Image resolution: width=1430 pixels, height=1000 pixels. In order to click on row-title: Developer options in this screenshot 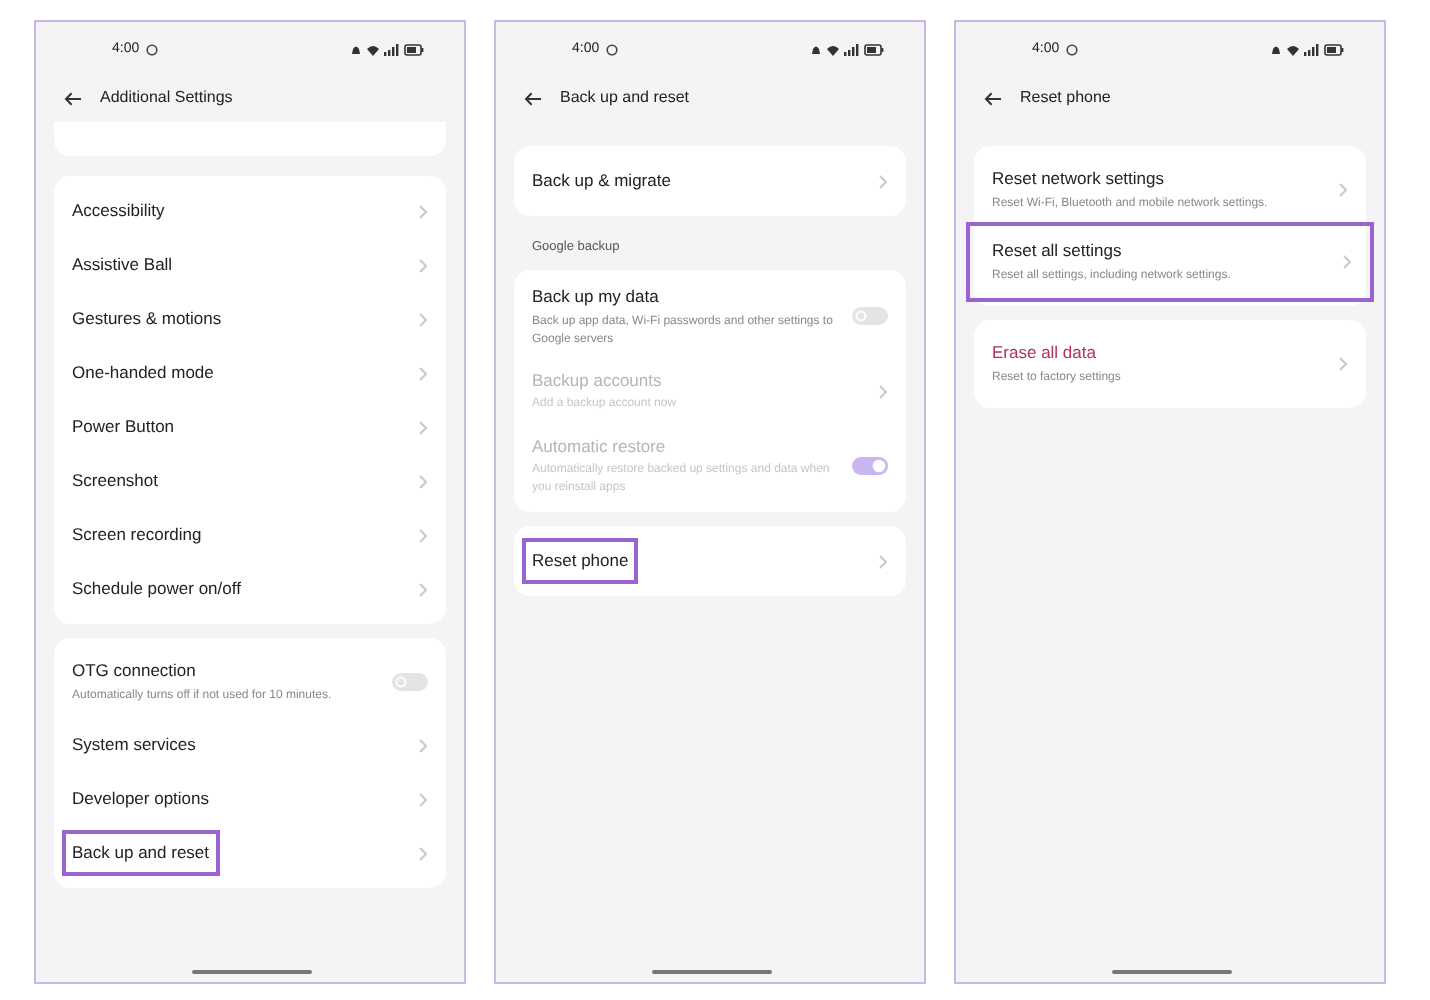, I will do `click(141, 799)`.